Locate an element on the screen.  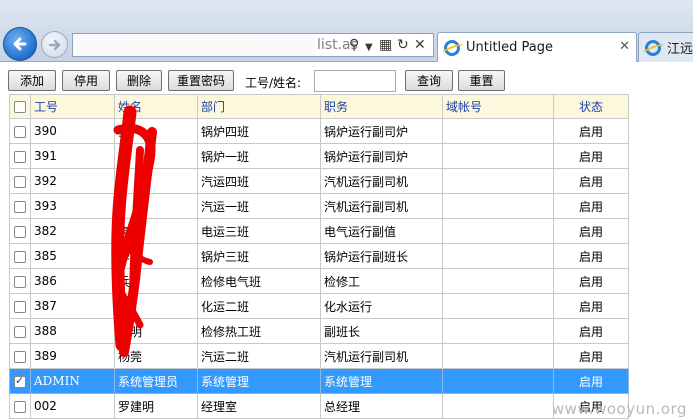
refresh-icon: ↻ is located at coordinates (403, 45).